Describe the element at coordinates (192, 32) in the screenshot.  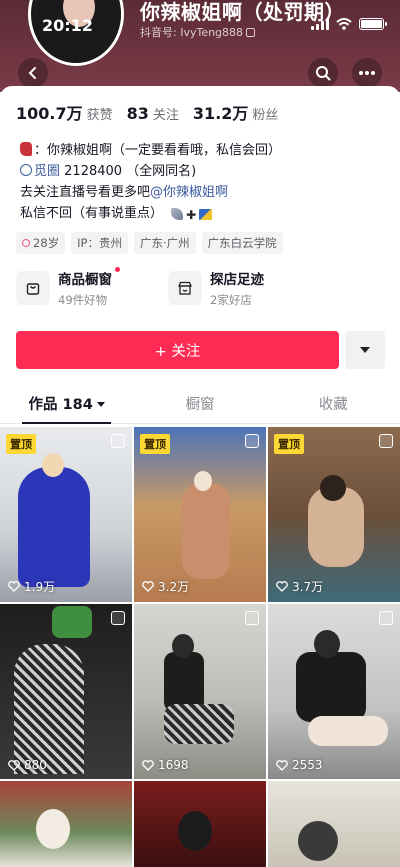
I see `douyin-id-text: 抖音号: IvyTeng888` at that location.